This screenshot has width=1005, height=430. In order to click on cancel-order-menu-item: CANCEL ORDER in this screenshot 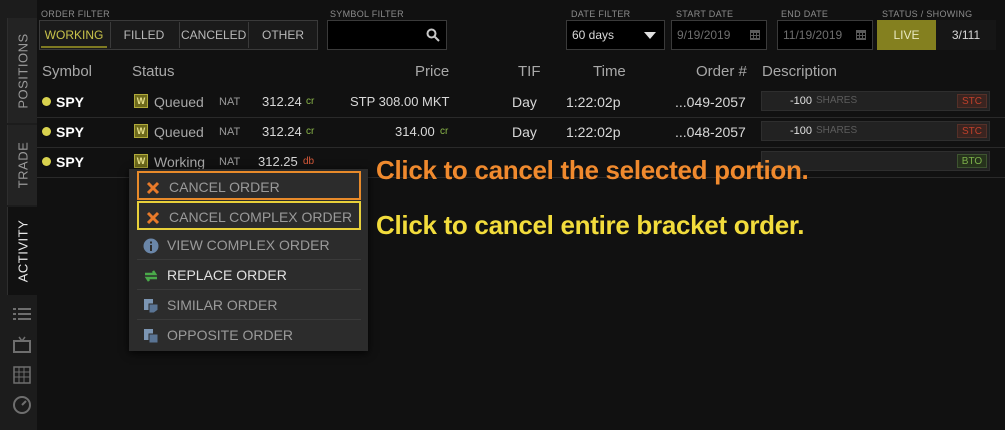, I will do `click(249, 185)`.